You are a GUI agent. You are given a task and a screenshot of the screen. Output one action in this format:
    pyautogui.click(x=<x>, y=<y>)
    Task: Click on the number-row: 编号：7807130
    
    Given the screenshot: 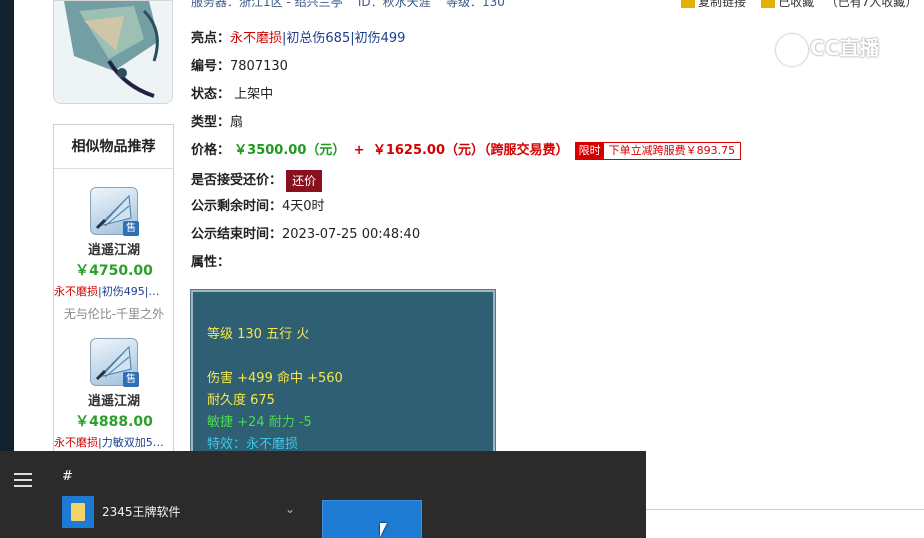 What is the action you would take?
    pyautogui.click(x=239, y=67)
    